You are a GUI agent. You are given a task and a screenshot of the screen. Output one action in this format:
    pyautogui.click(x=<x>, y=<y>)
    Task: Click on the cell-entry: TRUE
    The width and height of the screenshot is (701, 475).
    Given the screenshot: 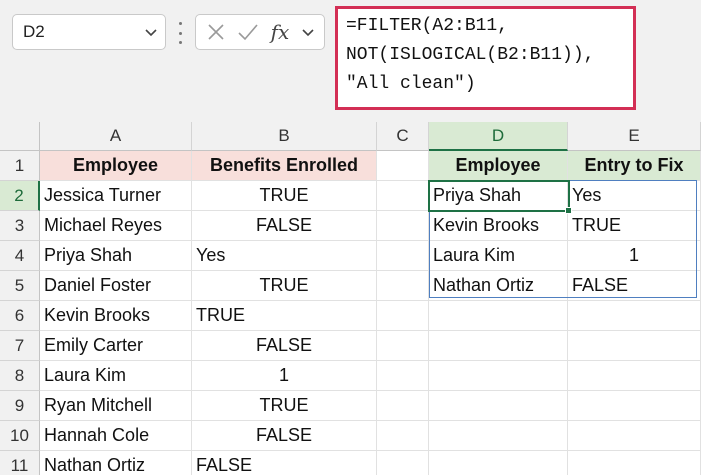 What is the action you would take?
    pyautogui.click(x=634, y=226)
    